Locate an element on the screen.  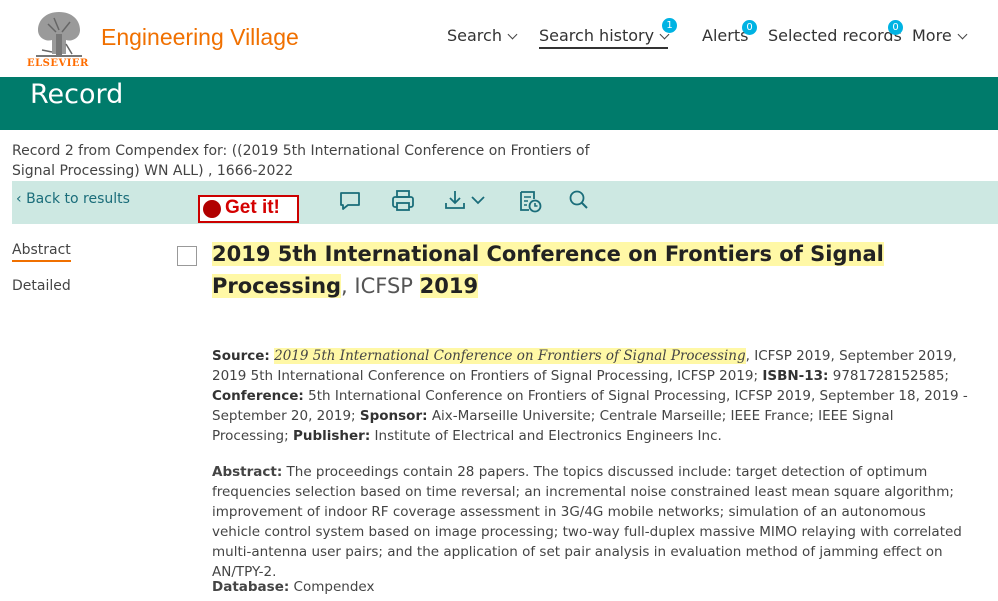
source-label: Source: is located at coordinates (241, 356).